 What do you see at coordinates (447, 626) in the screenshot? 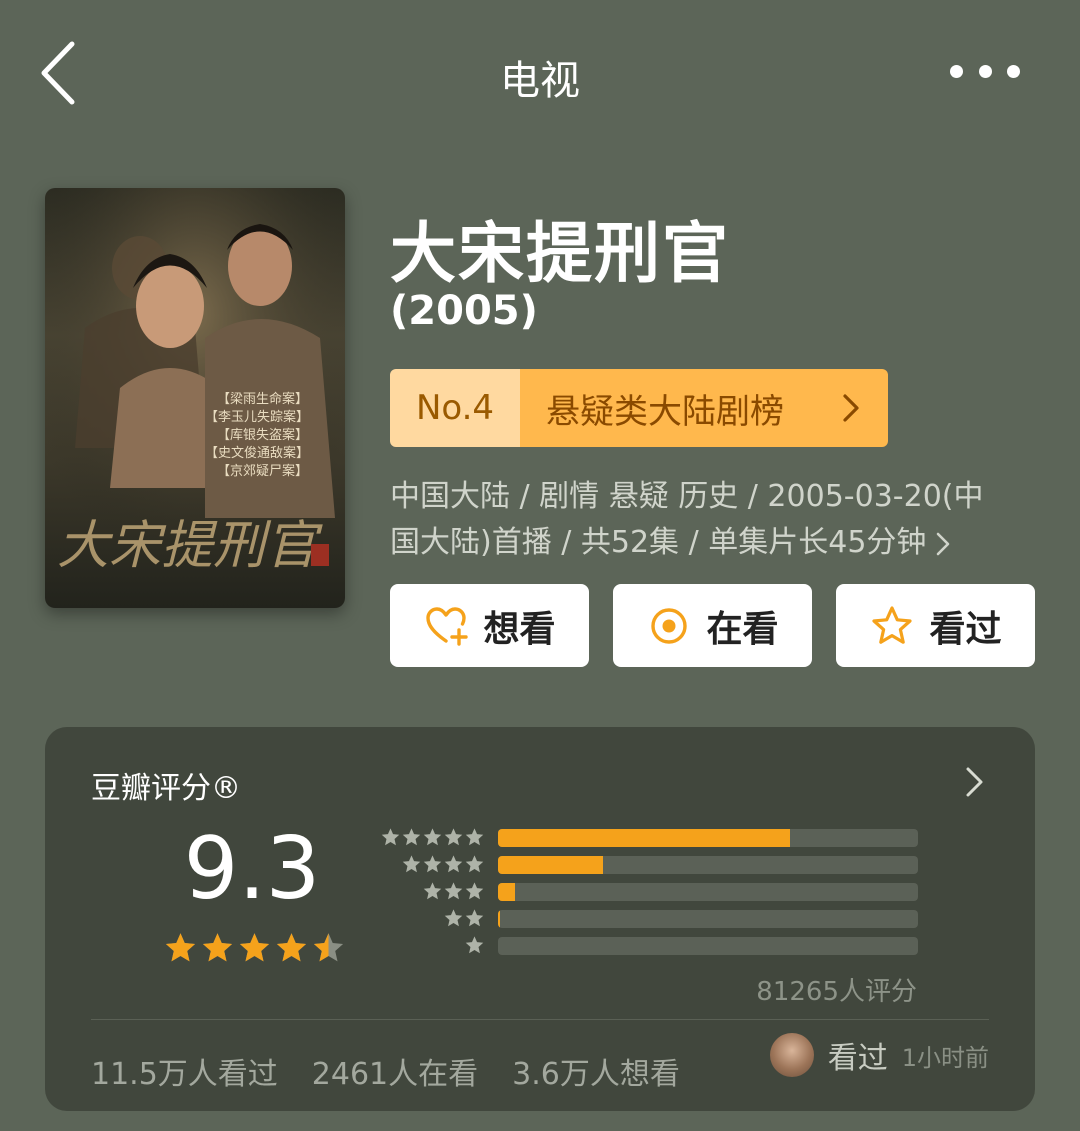
I see `heart-plus-icon` at bounding box center [447, 626].